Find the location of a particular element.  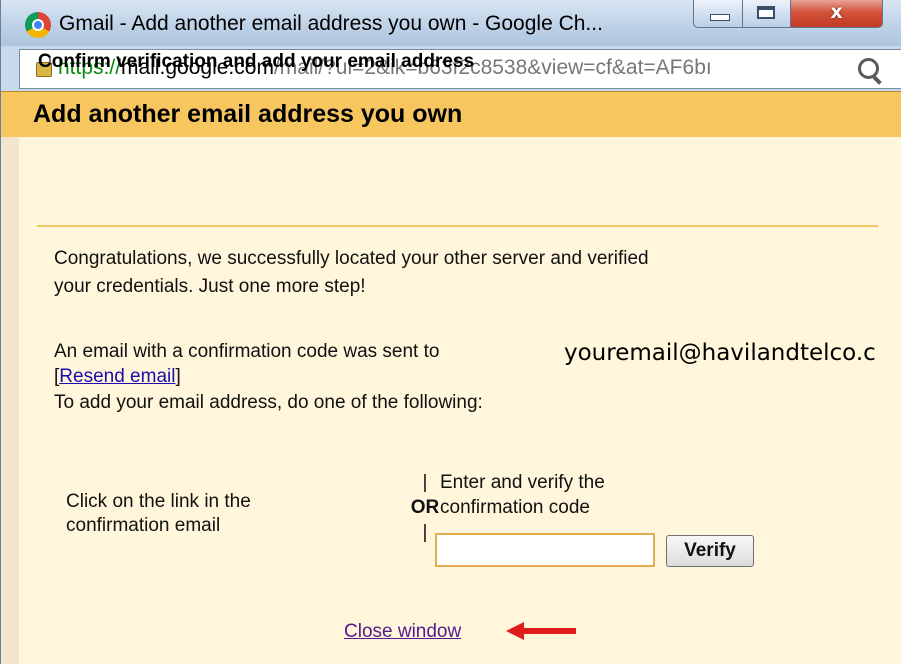

option-code-line1: Enter and verify the is located at coordinates (522, 482).